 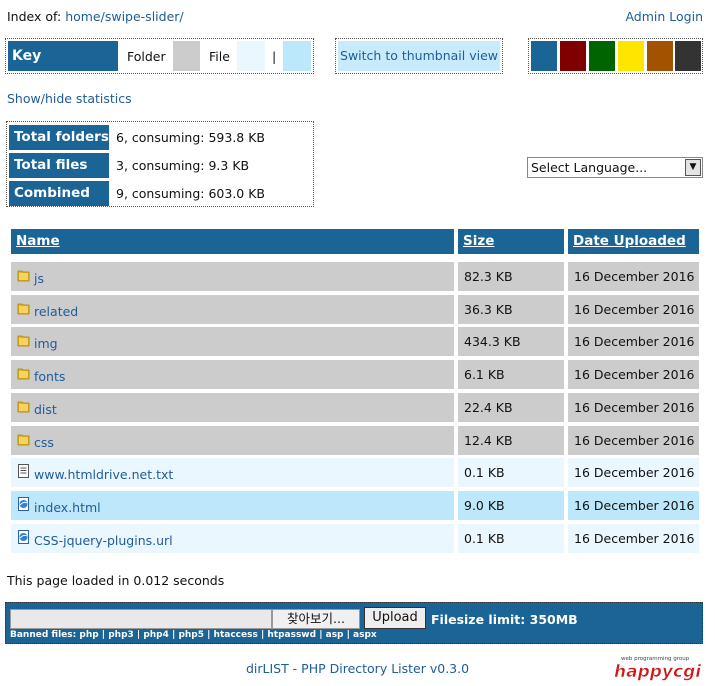 What do you see at coordinates (103, 540) in the screenshot?
I see `file-name-link: CSS-jquery-plugins.url` at bounding box center [103, 540].